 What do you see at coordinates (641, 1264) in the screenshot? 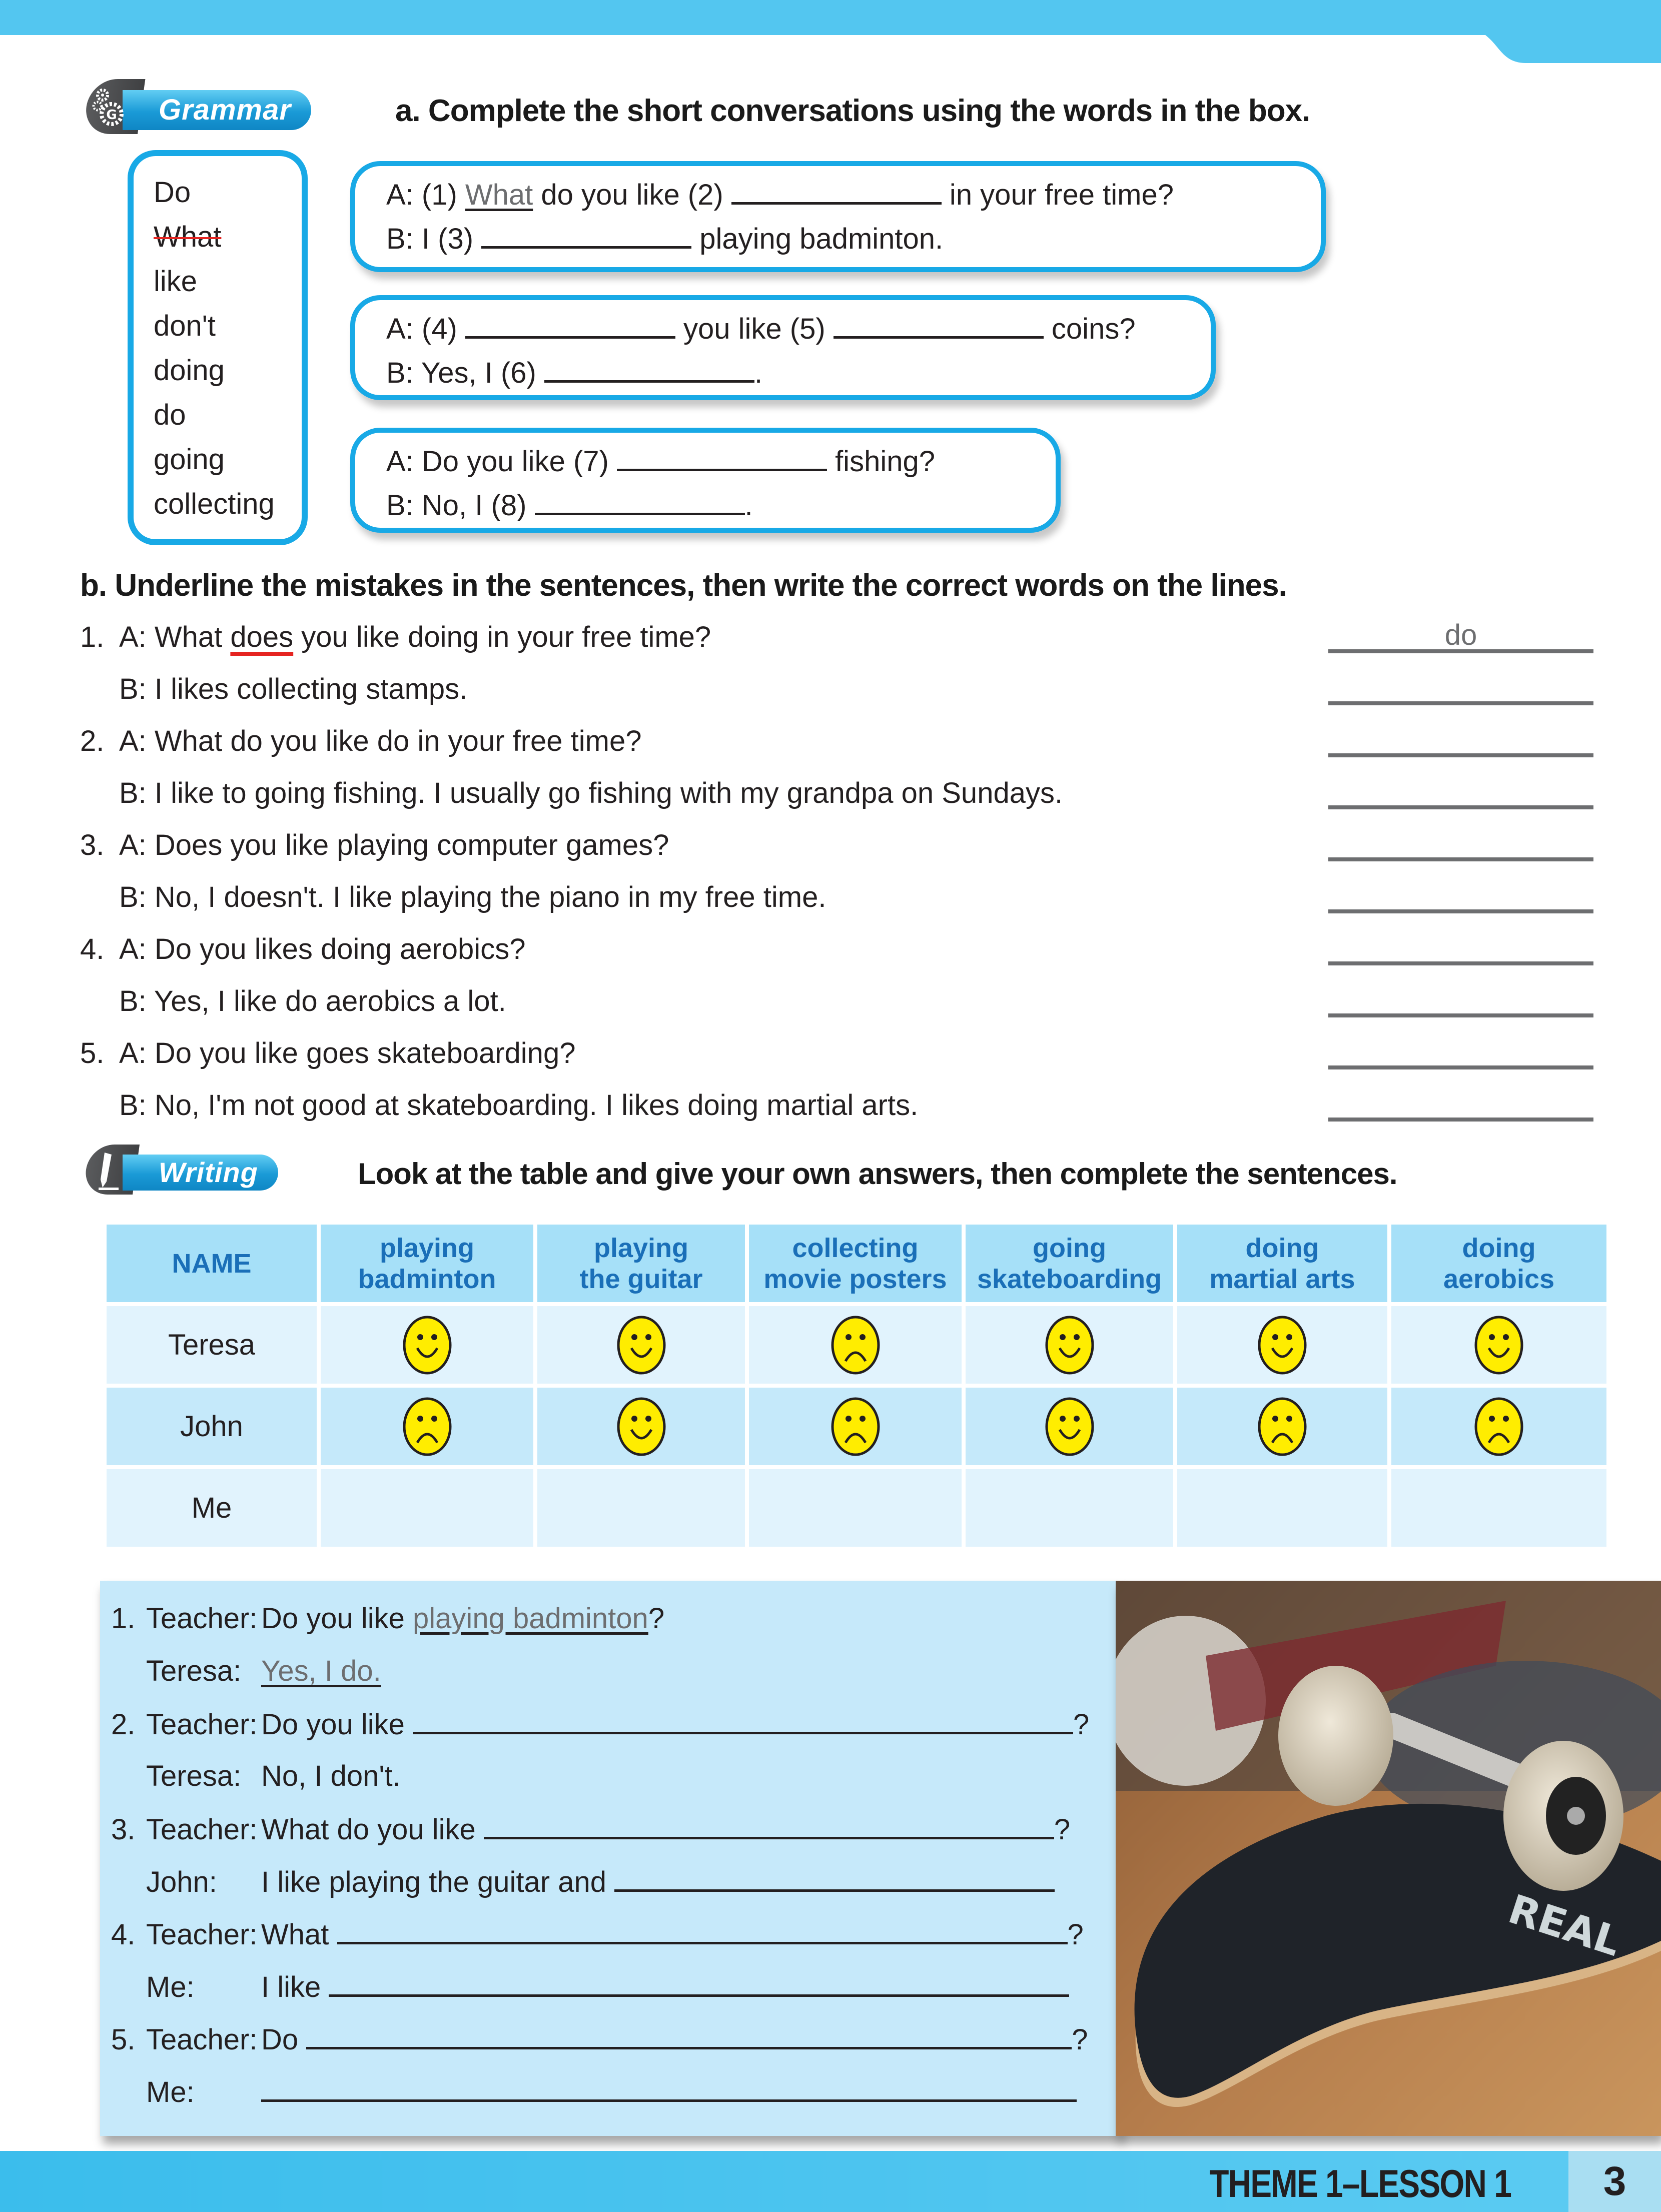
I see `table-header-activity: playing the guitar` at bounding box center [641, 1264].